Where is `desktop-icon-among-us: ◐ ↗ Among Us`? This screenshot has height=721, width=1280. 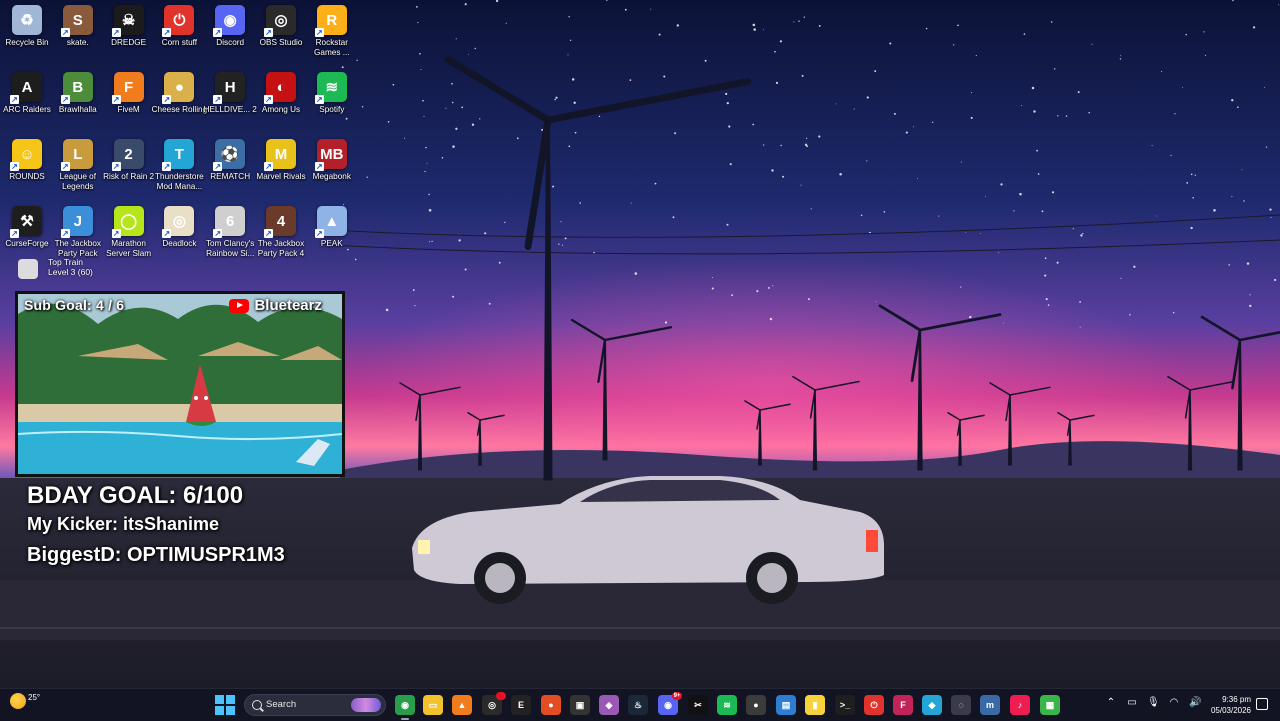
desktop-icon-among-us: ◐ ↗ Among Us is located at coordinates (281, 93).